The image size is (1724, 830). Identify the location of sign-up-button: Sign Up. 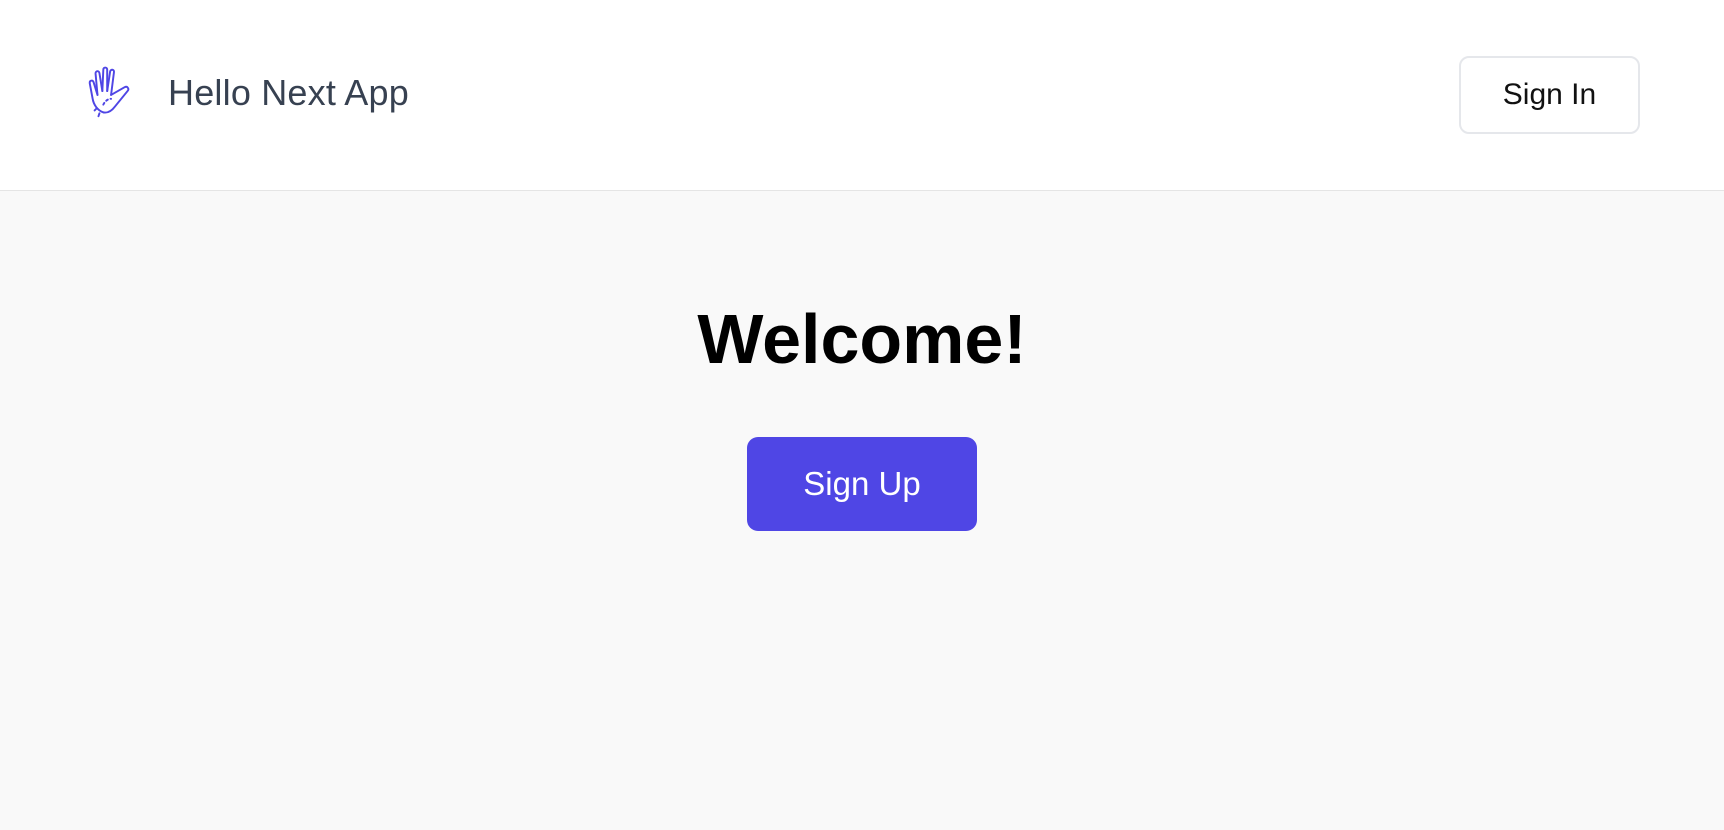
(862, 484).